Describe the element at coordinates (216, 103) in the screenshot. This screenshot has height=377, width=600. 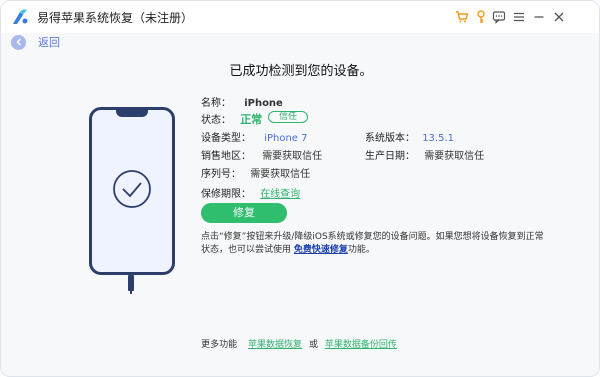
I see `device-name-label: 名称：` at that location.